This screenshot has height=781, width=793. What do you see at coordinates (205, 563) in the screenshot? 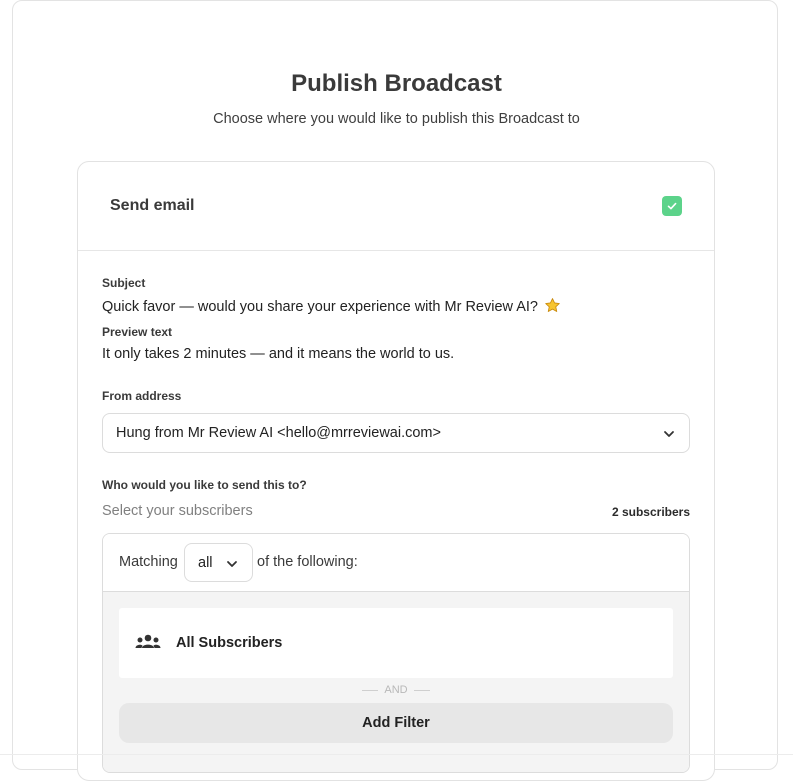
I see `matching-value: all` at bounding box center [205, 563].